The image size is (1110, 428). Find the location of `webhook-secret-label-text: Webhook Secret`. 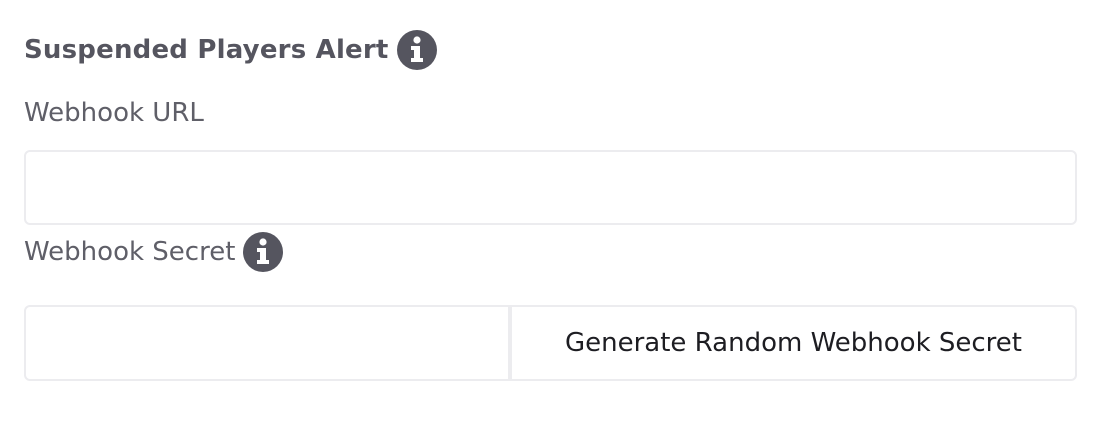

webhook-secret-label-text: Webhook Secret is located at coordinates (130, 252).